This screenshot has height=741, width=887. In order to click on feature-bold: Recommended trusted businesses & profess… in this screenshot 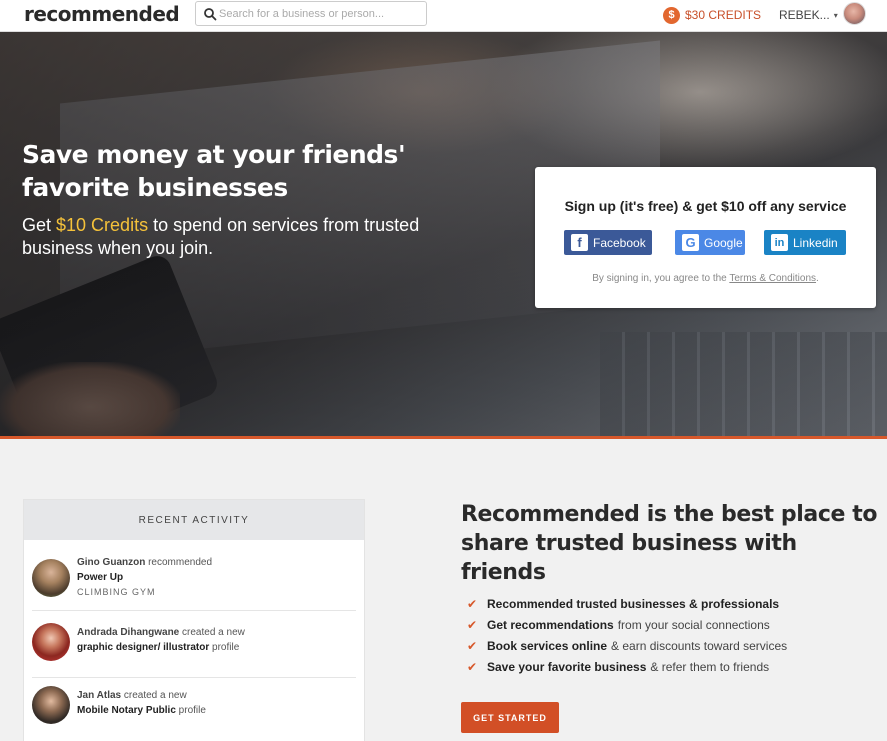, I will do `click(633, 603)`.